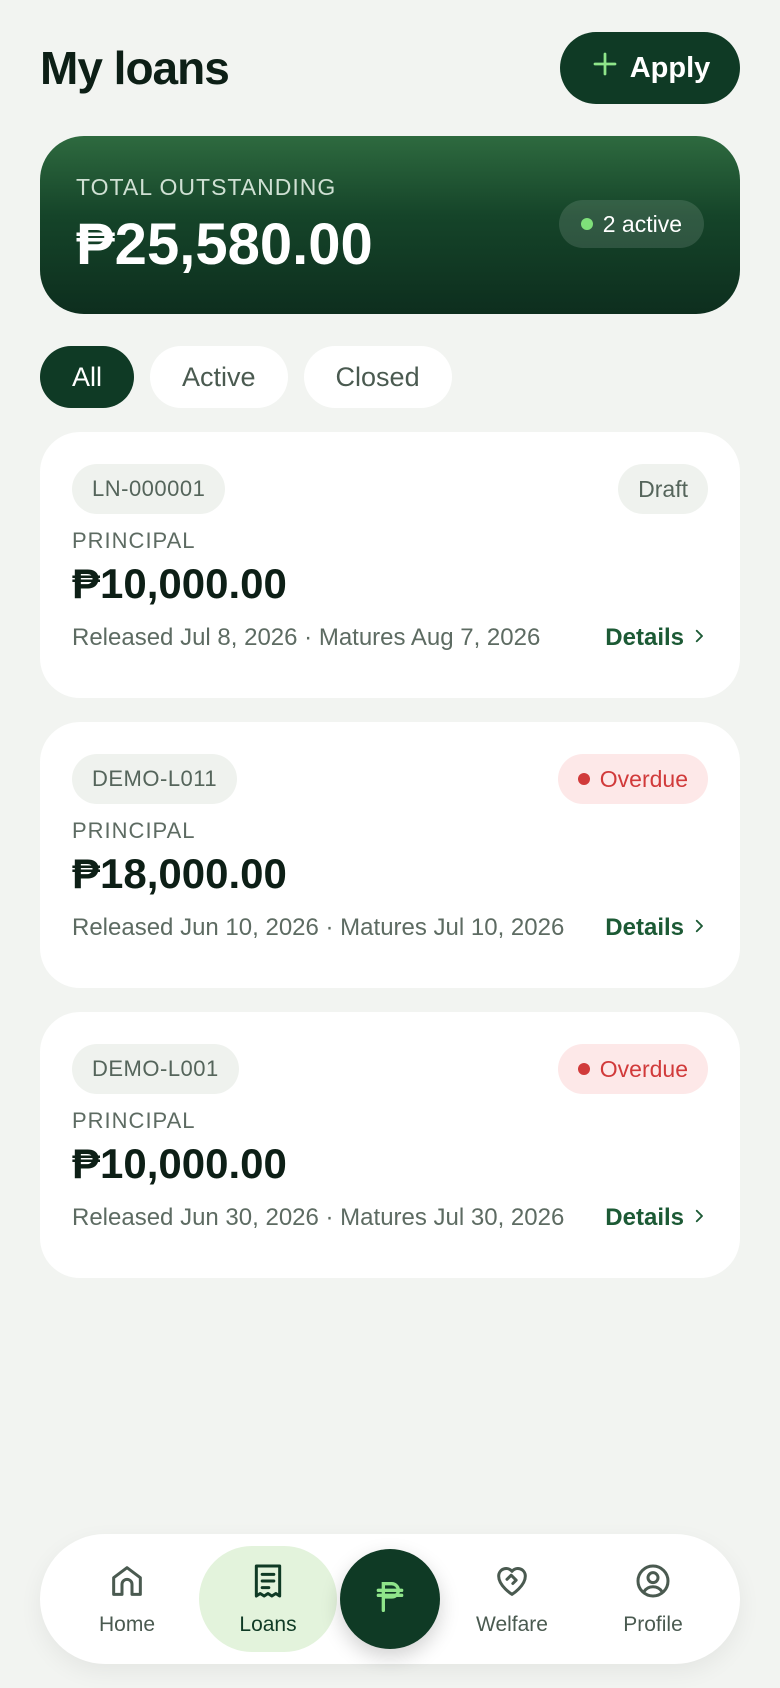 This screenshot has width=780, height=1688. I want to click on heart-handshake-icon, so click(512, 1584).